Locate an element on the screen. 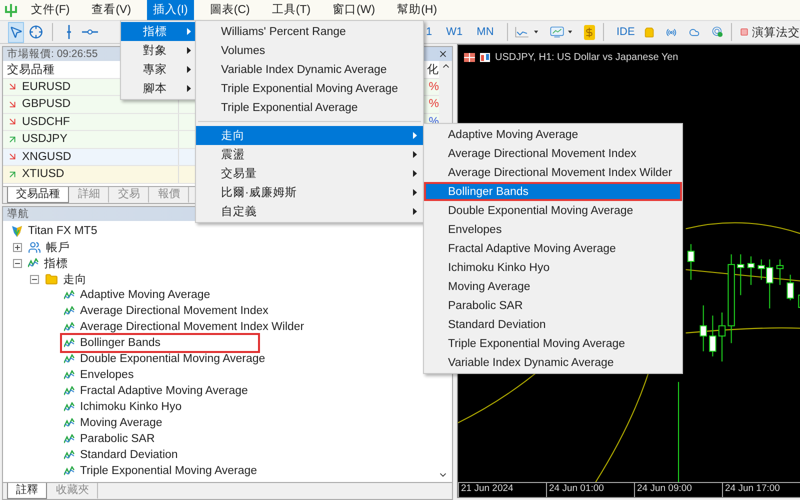  menu-item: 自定義 is located at coordinates (309, 211).